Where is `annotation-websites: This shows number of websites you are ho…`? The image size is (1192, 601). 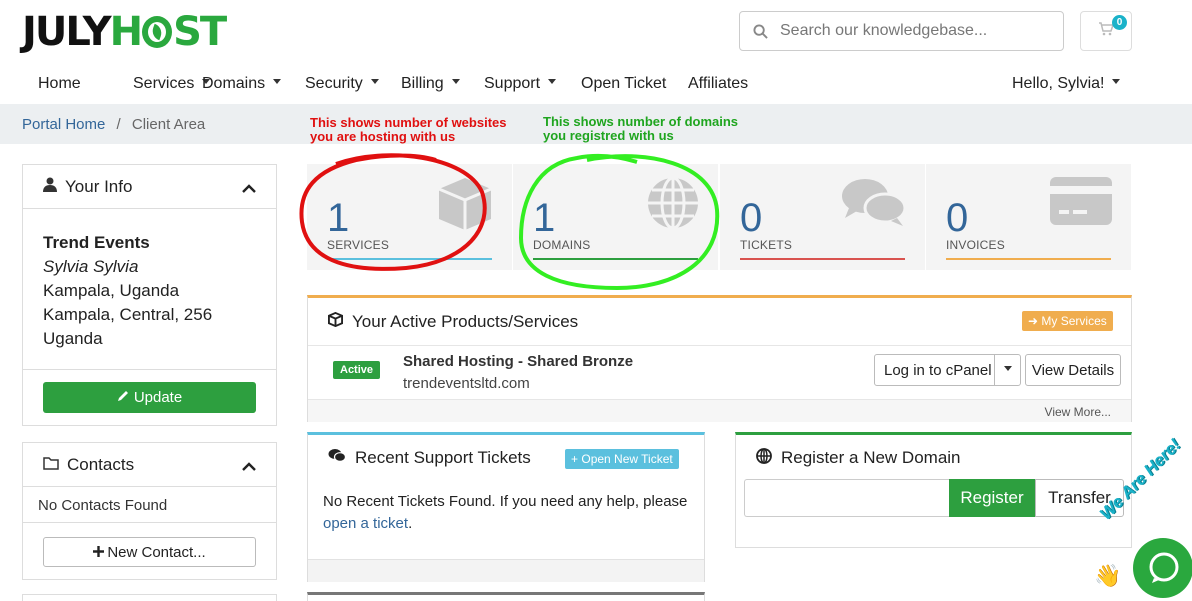 annotation-websites: This shows number of websites you are ho… is located at coordinates (408, 129).